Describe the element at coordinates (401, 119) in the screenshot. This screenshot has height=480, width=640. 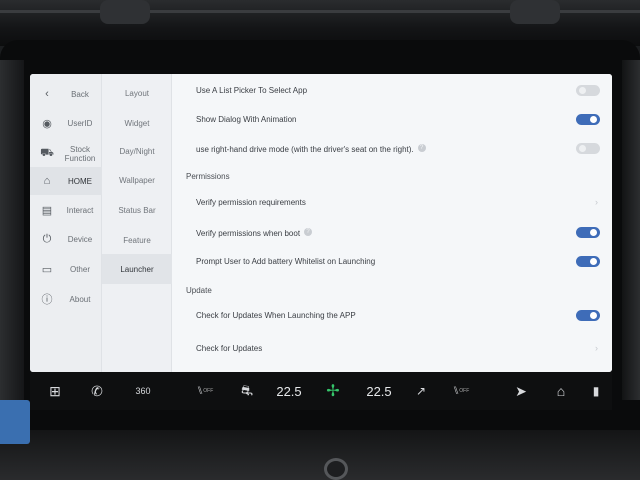
I see `setting-row-dialog-animation: Show Dialog With Animation` at that location.